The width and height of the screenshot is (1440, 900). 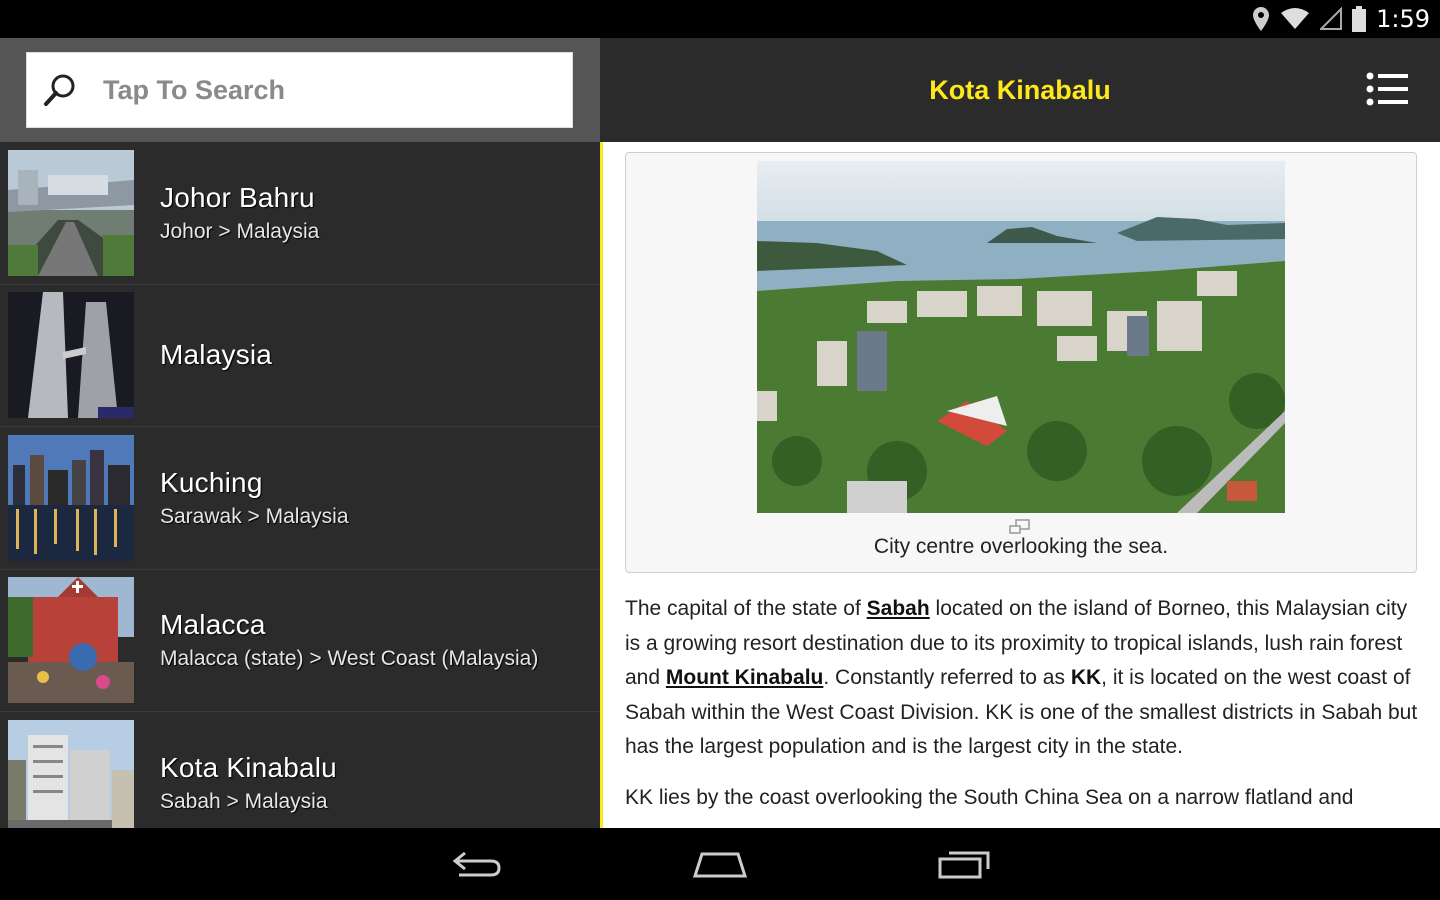 What do you see at coordinates (947, 678) in the screenshot?
I see `text-run: . Constantly referred to as` at bounding box center [947, 678].